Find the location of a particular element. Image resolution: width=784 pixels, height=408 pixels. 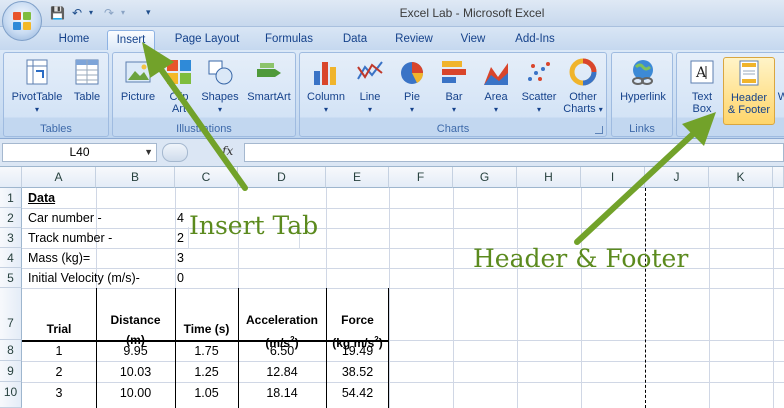

table-cell: 10.03 is located at coordinates (135, 372).